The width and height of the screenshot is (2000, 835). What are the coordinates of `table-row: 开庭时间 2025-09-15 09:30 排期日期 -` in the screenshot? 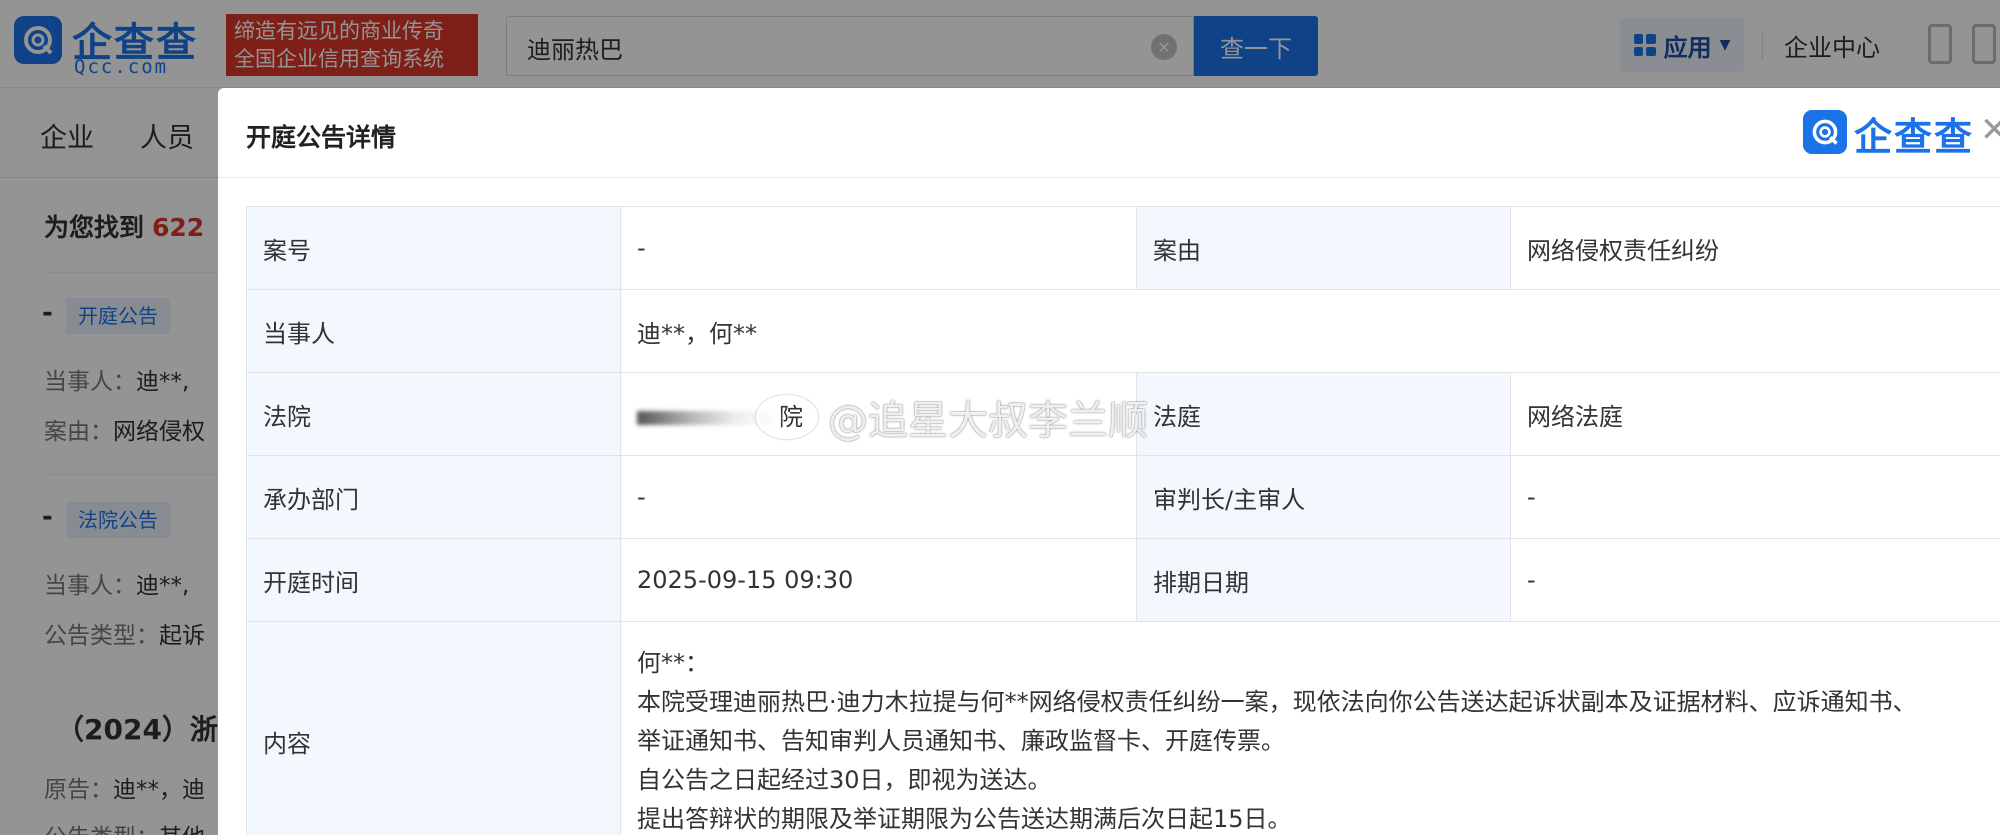 It's located at (1123, 580).